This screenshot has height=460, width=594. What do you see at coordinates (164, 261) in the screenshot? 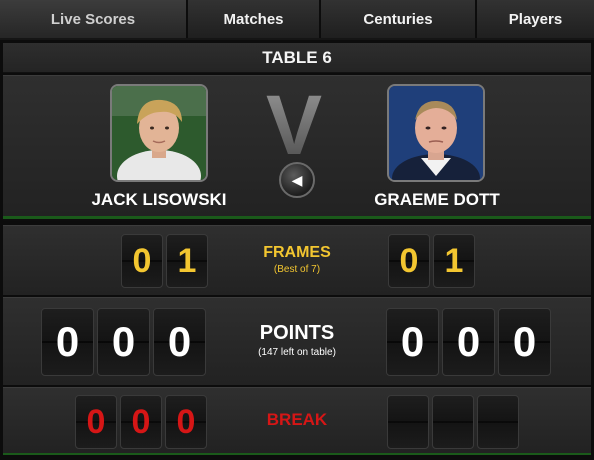
I see `frames-left-score: 0 1` at bounding box center [164, 261].